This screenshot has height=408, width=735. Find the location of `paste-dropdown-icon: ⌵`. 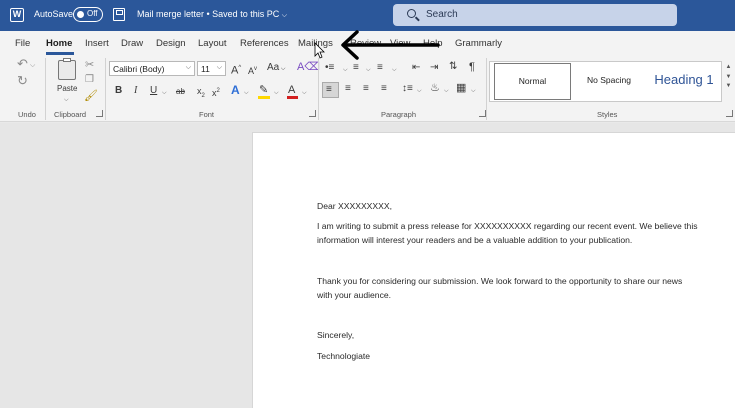

paste-dropdown-icon: ⌵ is located at coordinates (66, 100).